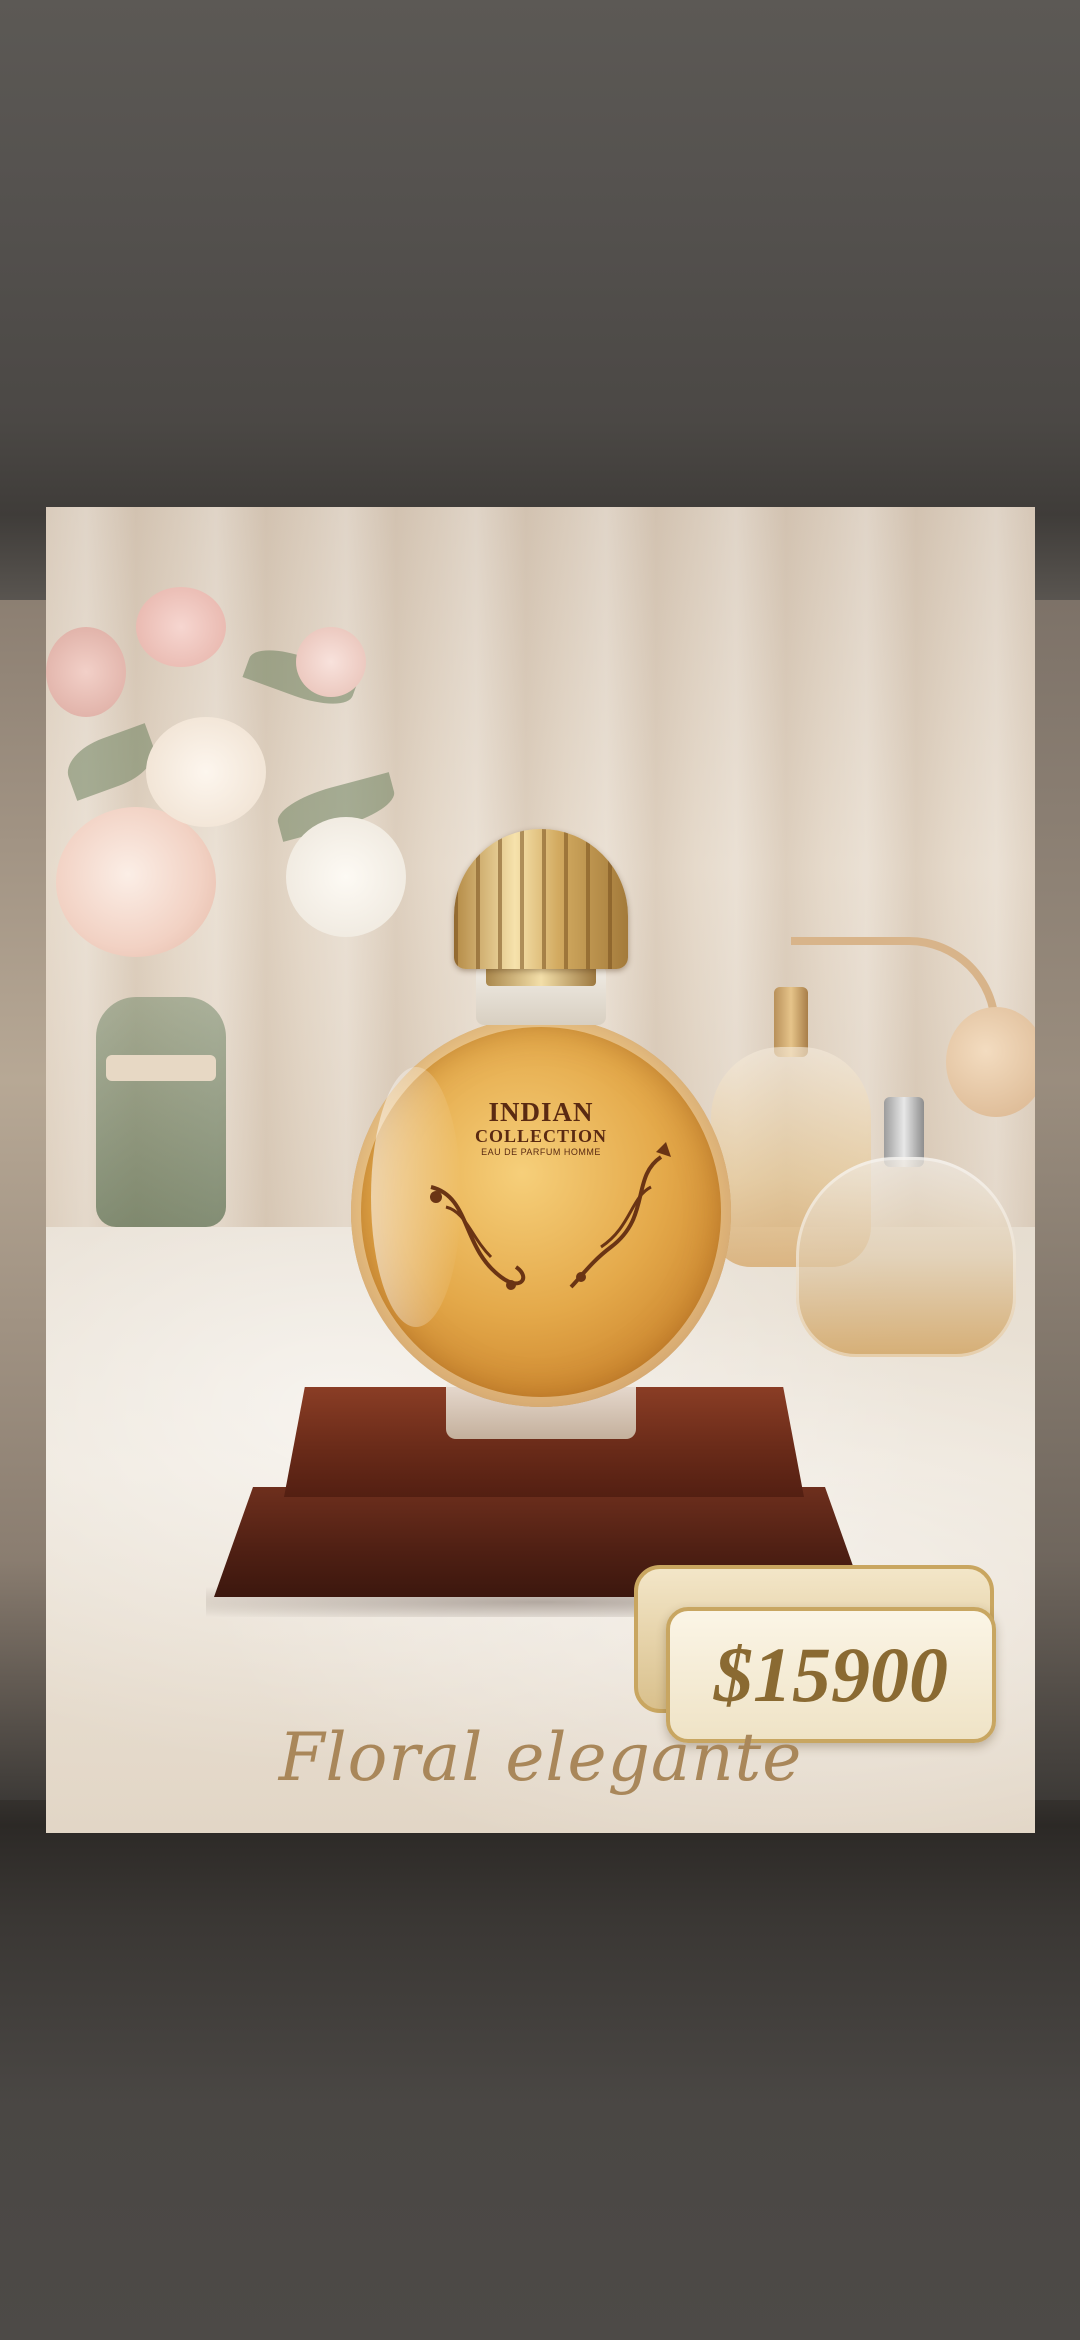  Describe the element at coordinates (161, 1112) in the screenshot. I see `flower-vase` at that location.